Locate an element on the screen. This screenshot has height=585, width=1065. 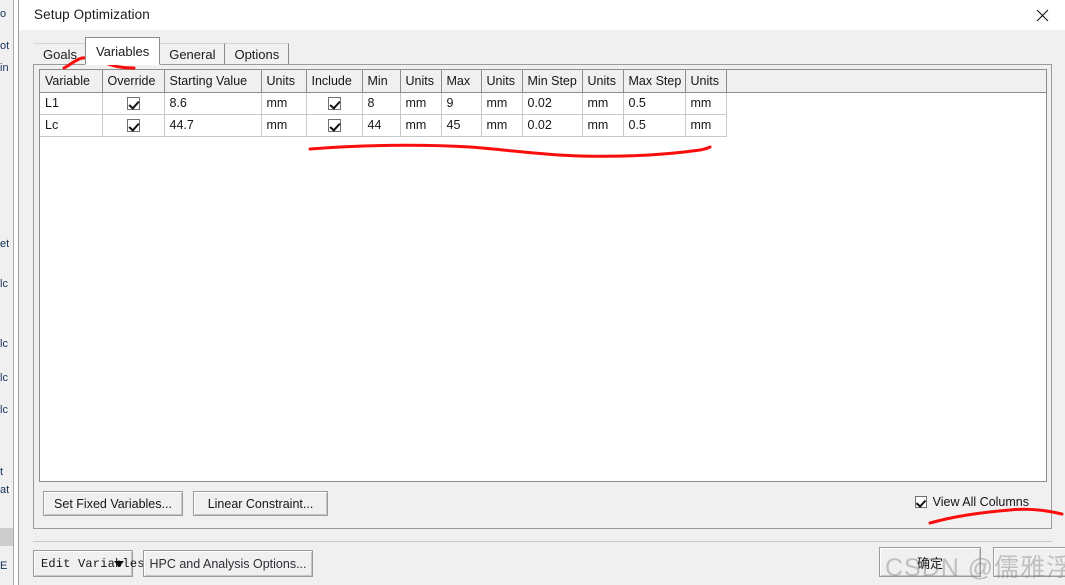
background-scrollbar is located at coordinates (6, 537).